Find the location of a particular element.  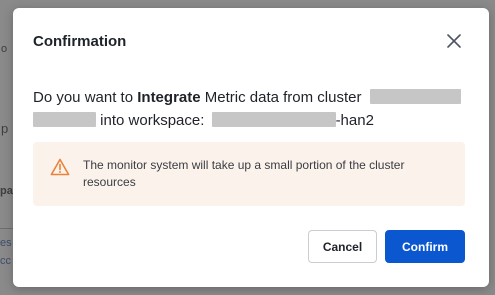

confirm-button: Confirm is located at coordinates (425, 246).